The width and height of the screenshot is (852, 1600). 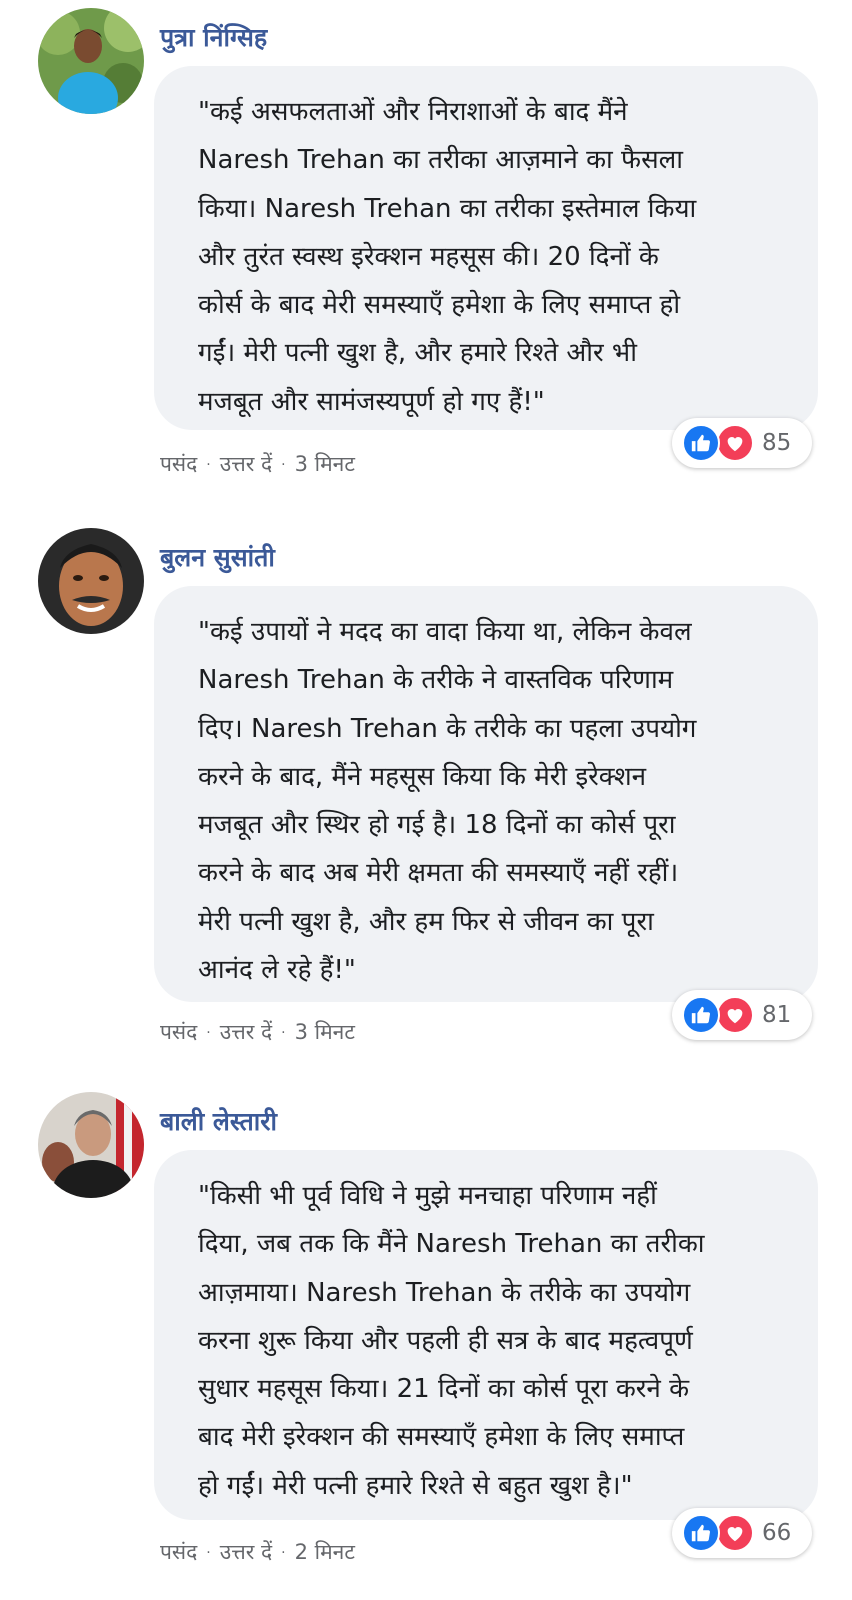 What do you see at coordinates (213, 37) in the screenshot?
I see `author-name: पुत्रा निंग्सिह` at bounding box center [213, 37].